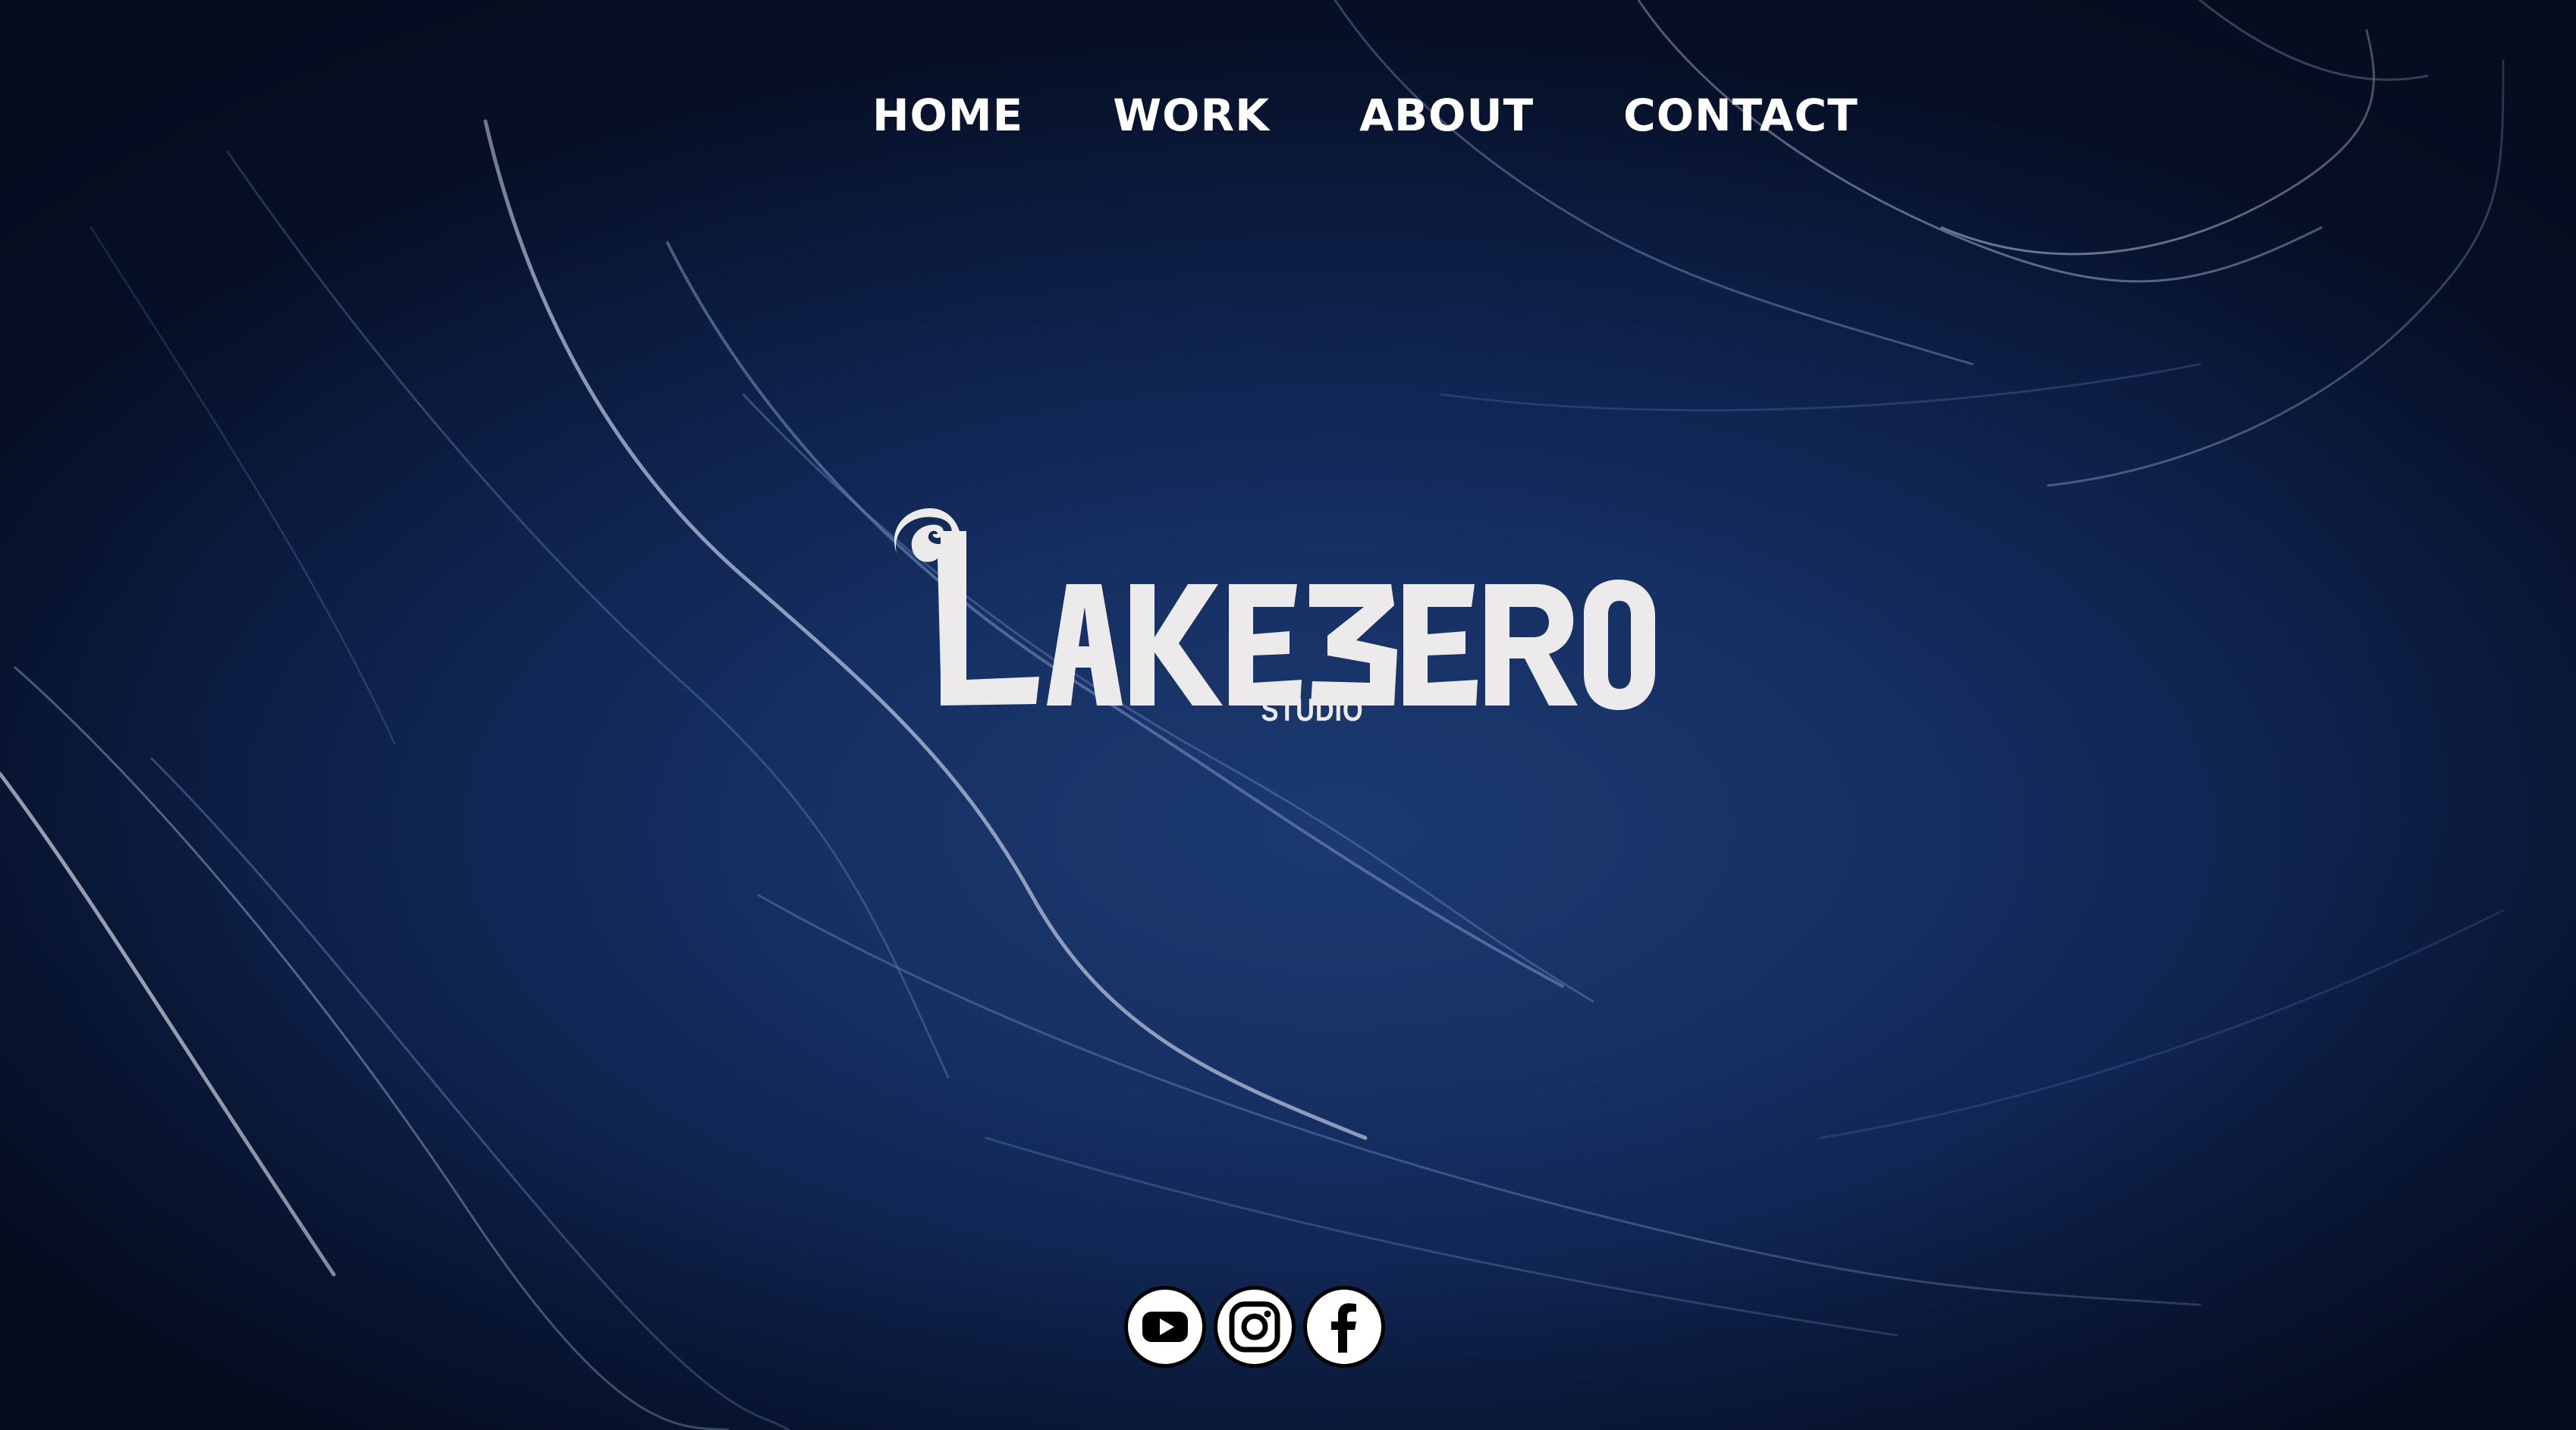 This screenshot has width=2576, height=1430. I want to click on main-navigation: HOME WORK ABOUT CONTACT, so click(1365, 115).